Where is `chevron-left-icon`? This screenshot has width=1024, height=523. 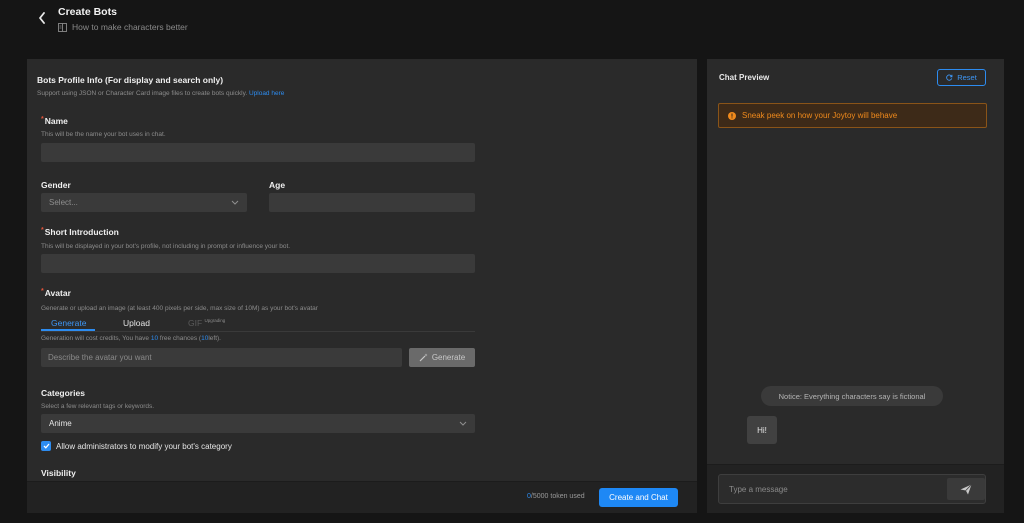 chevron-left-icon is located at coordinates (42, 18).